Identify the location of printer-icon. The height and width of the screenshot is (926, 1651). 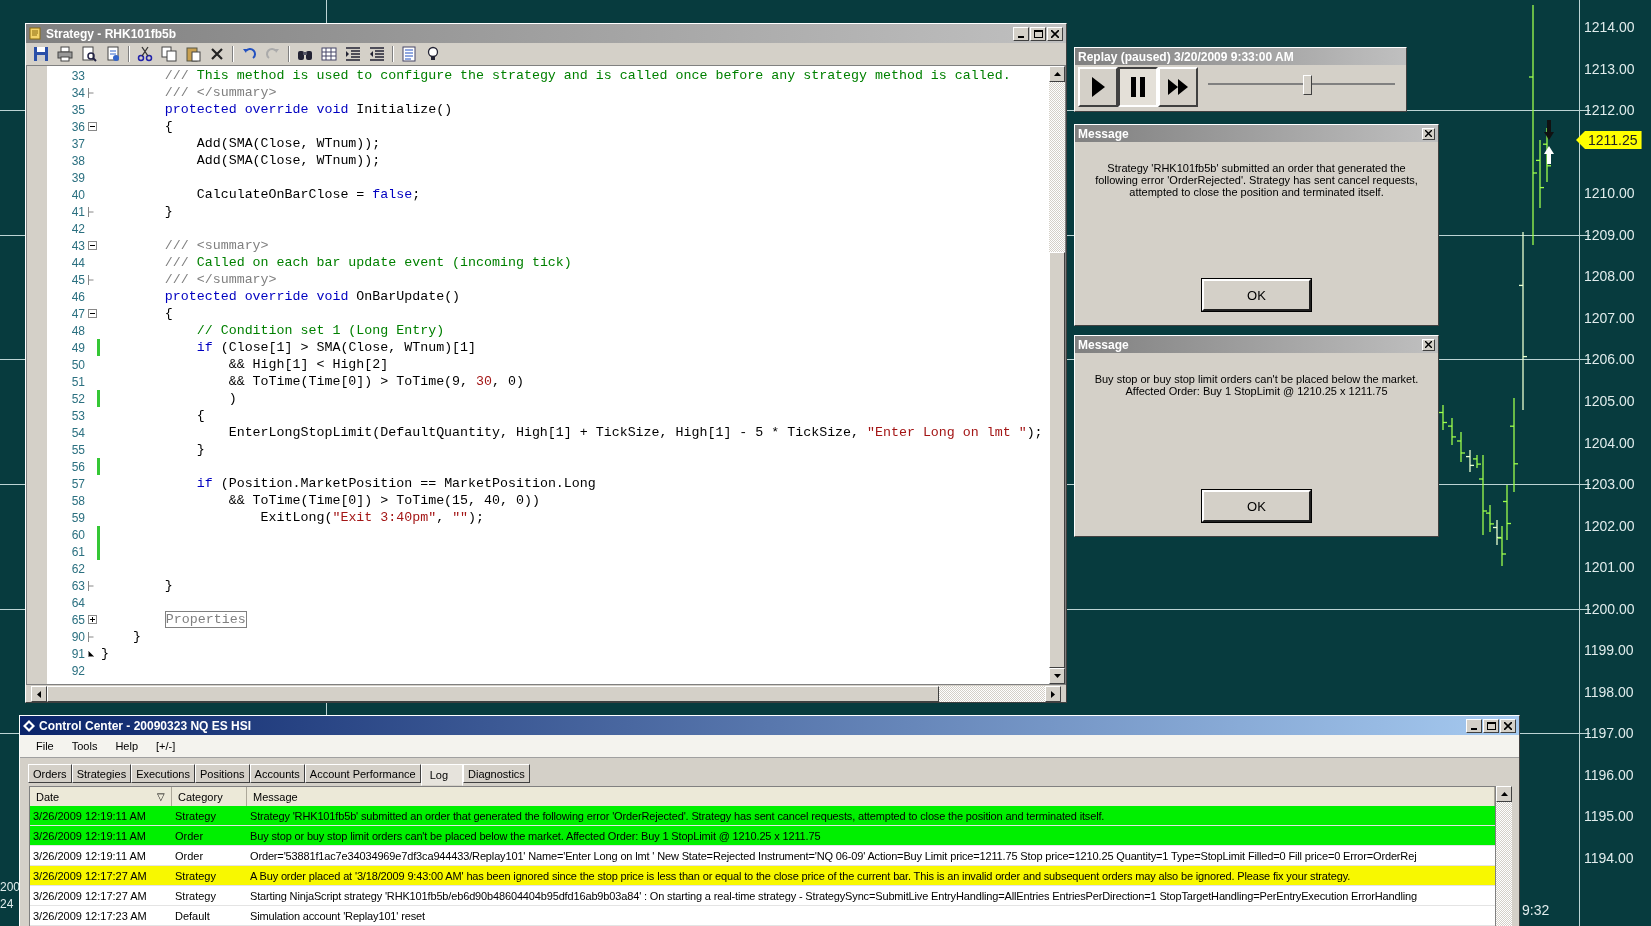
(65, 54).